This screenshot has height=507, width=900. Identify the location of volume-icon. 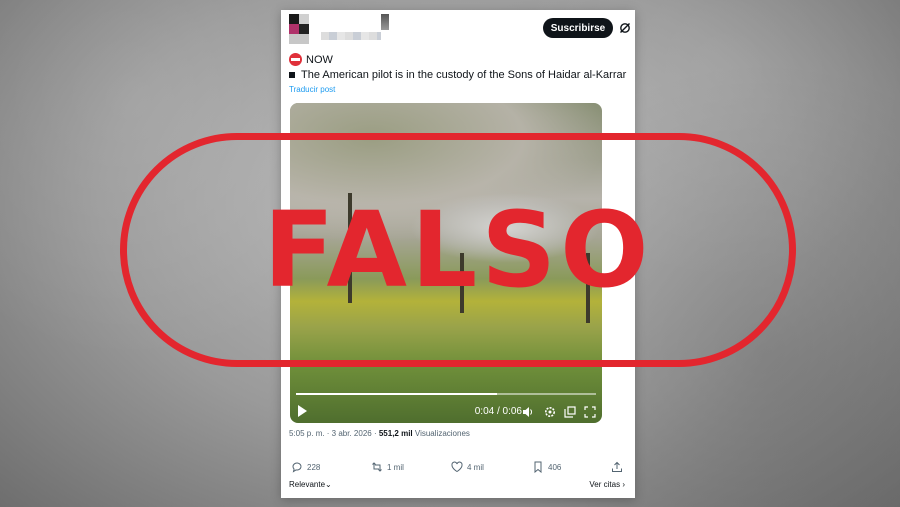
(528, 412).